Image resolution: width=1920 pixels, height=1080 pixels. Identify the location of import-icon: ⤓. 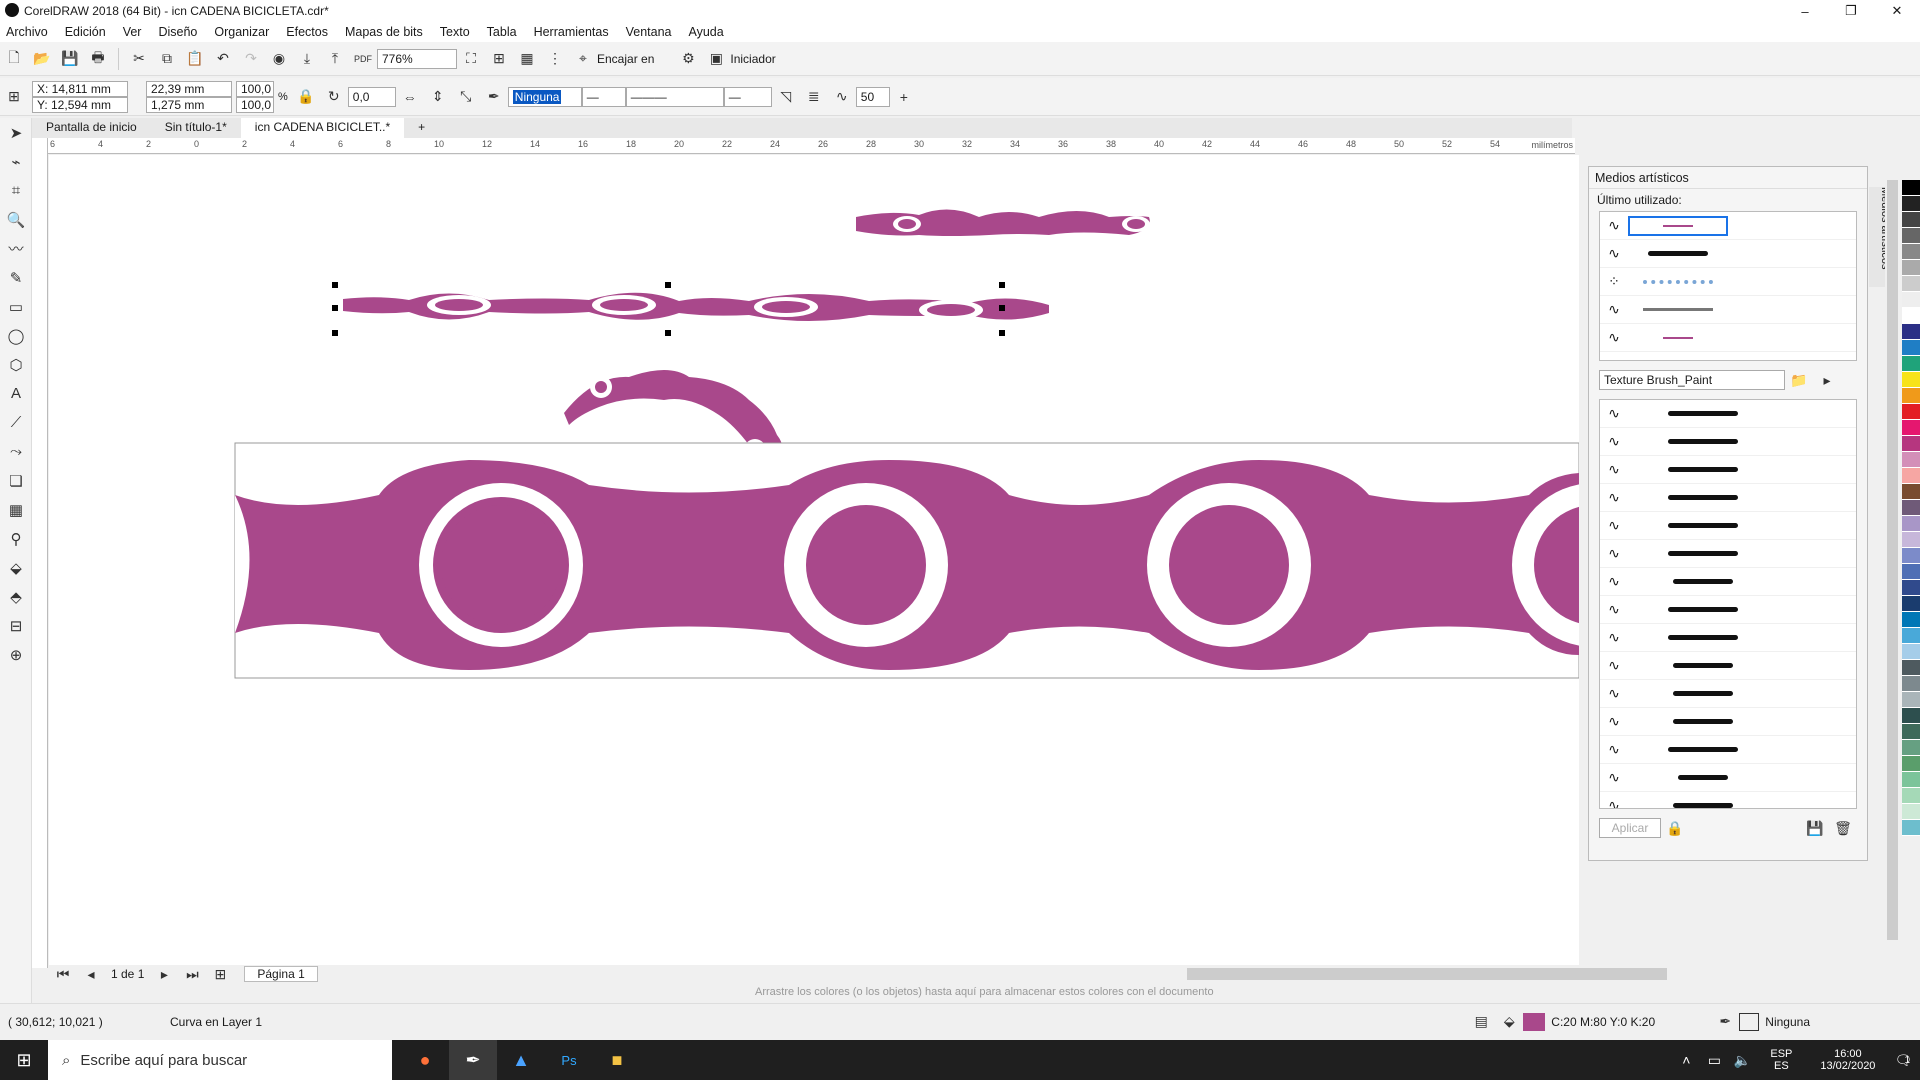
(307, 59).